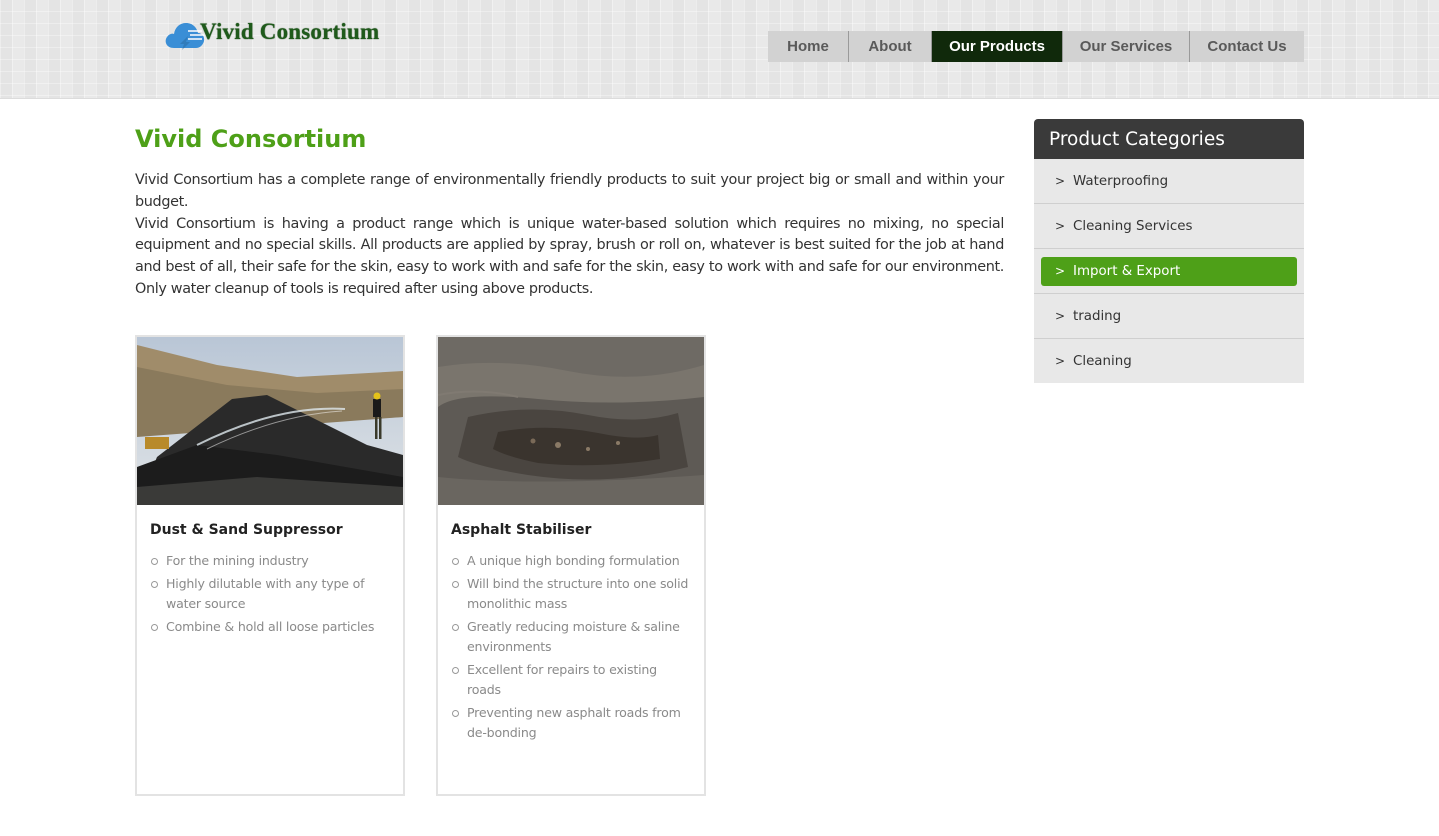 The image size is (1439, 836). Describe the element at coordinates (890, 46) in the screenshot. I see `nav-about: About` at that location.